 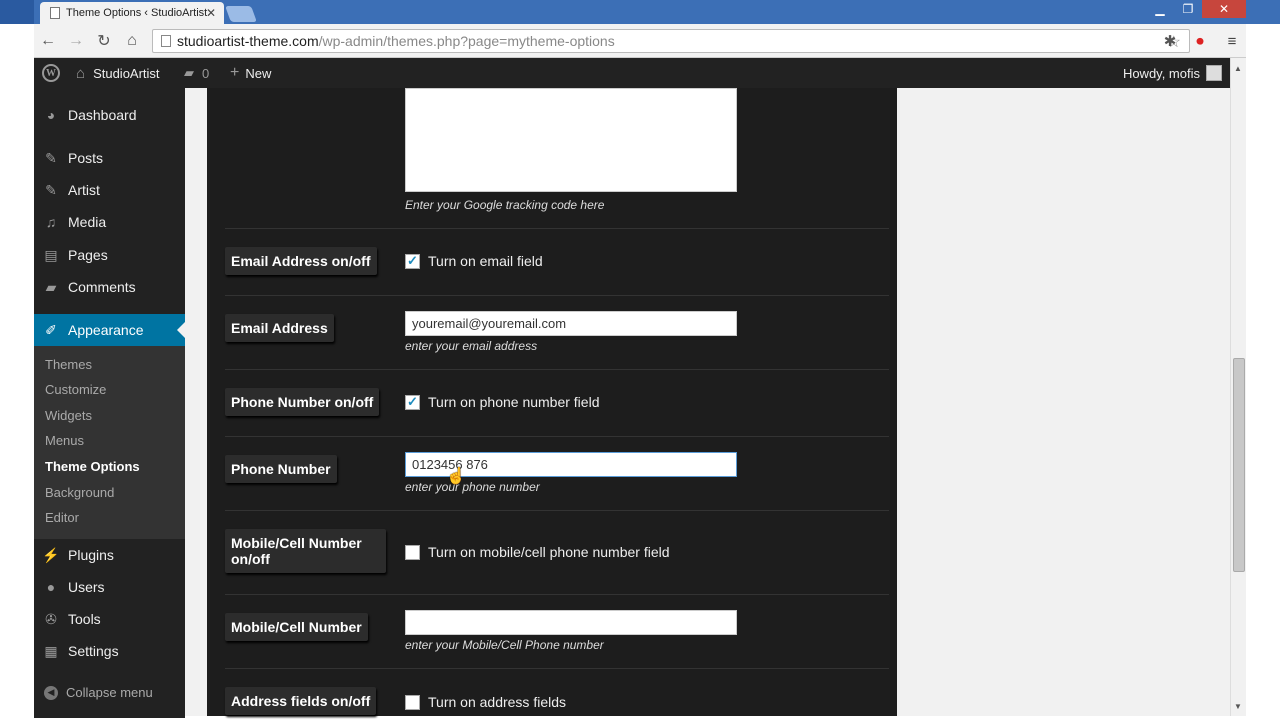 I want to click on sidebar-item-settings: ▦ Settings, so click(x=109, y=651).